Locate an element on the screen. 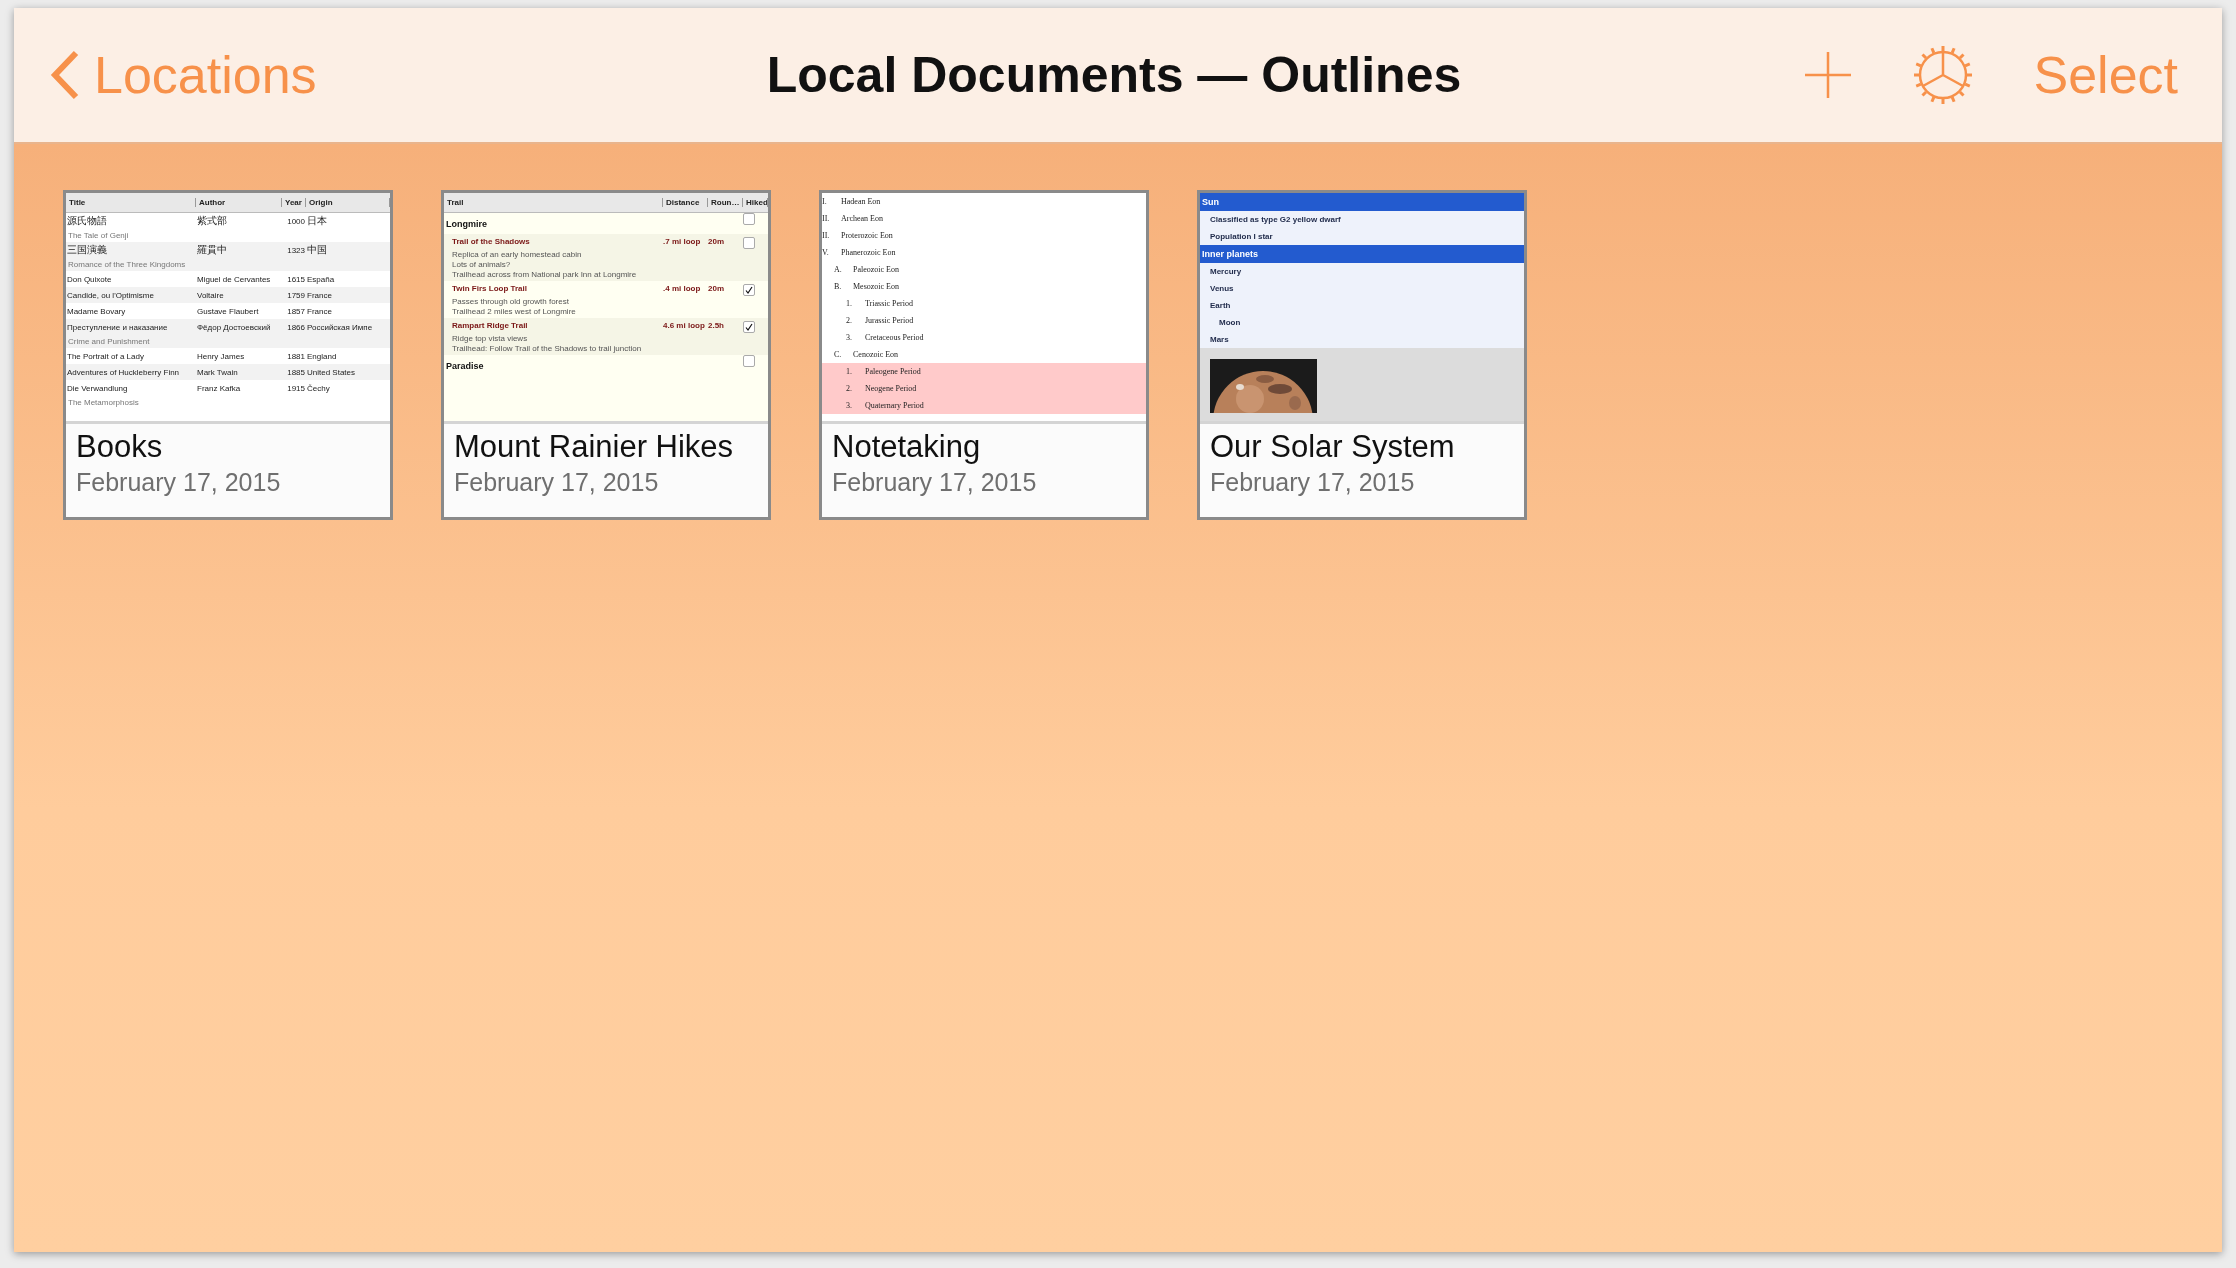  table-cell-text: España is located at coordinates (321, 279).